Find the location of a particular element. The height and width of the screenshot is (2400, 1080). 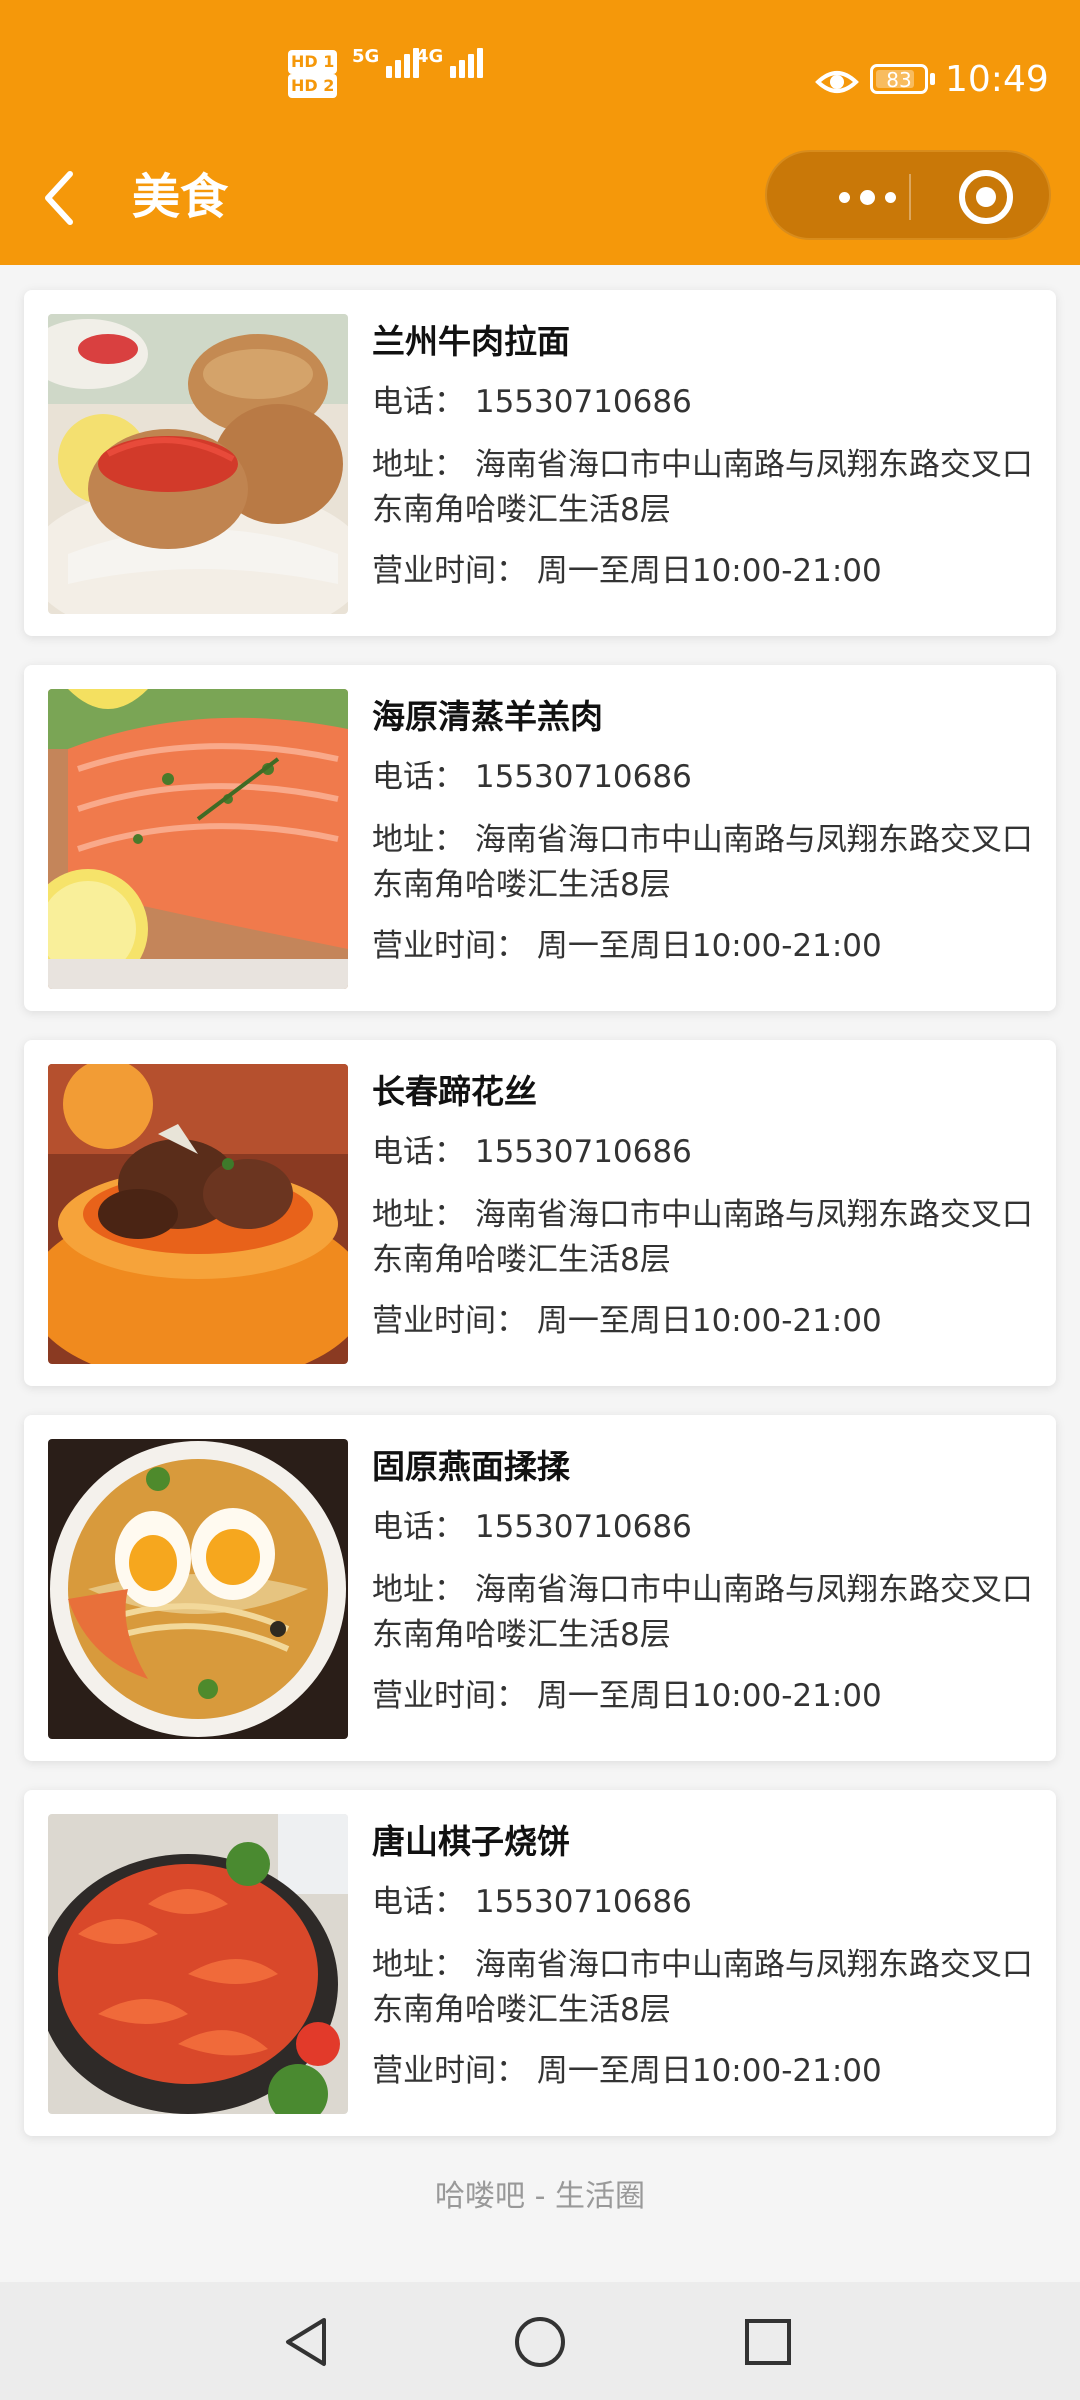

battery-icon: 83 is located at coordinates (902, 79).